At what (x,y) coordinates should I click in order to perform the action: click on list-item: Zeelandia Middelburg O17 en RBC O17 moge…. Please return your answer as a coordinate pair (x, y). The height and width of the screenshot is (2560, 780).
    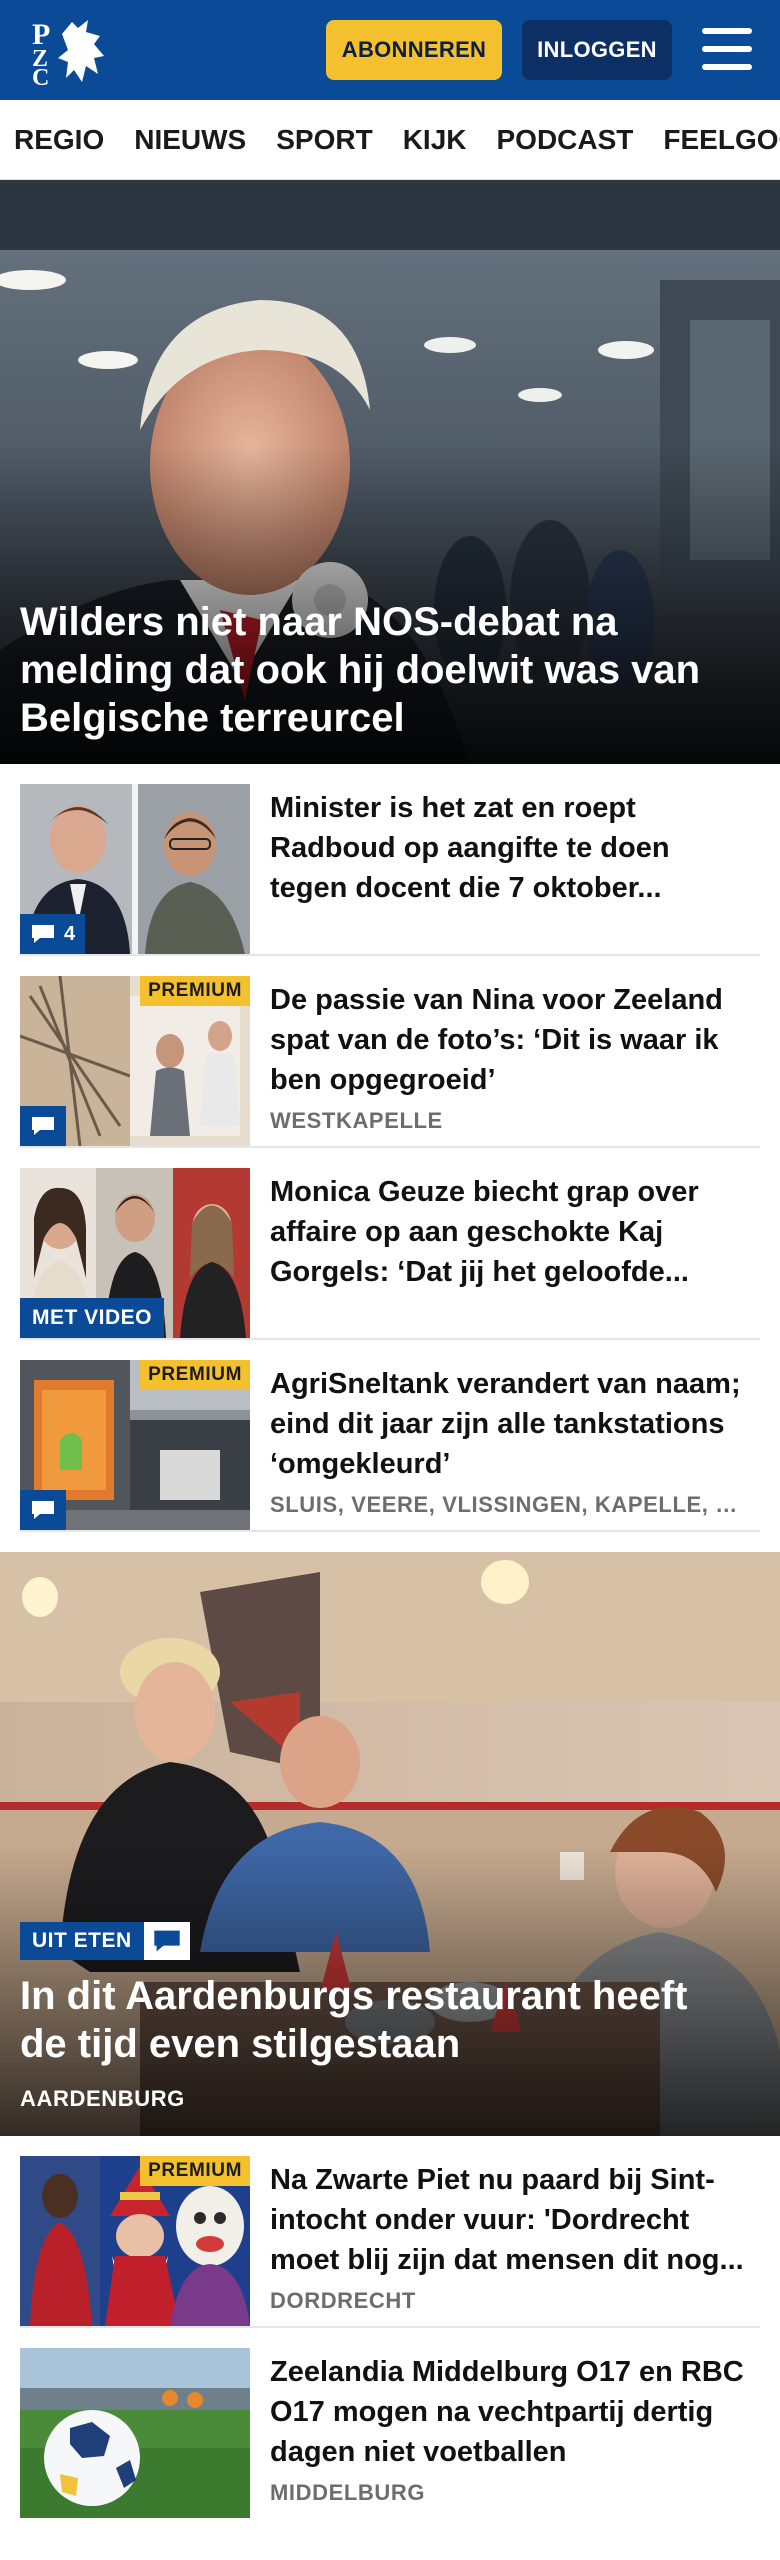
    Looking at the image, I should click on (390, 2434).